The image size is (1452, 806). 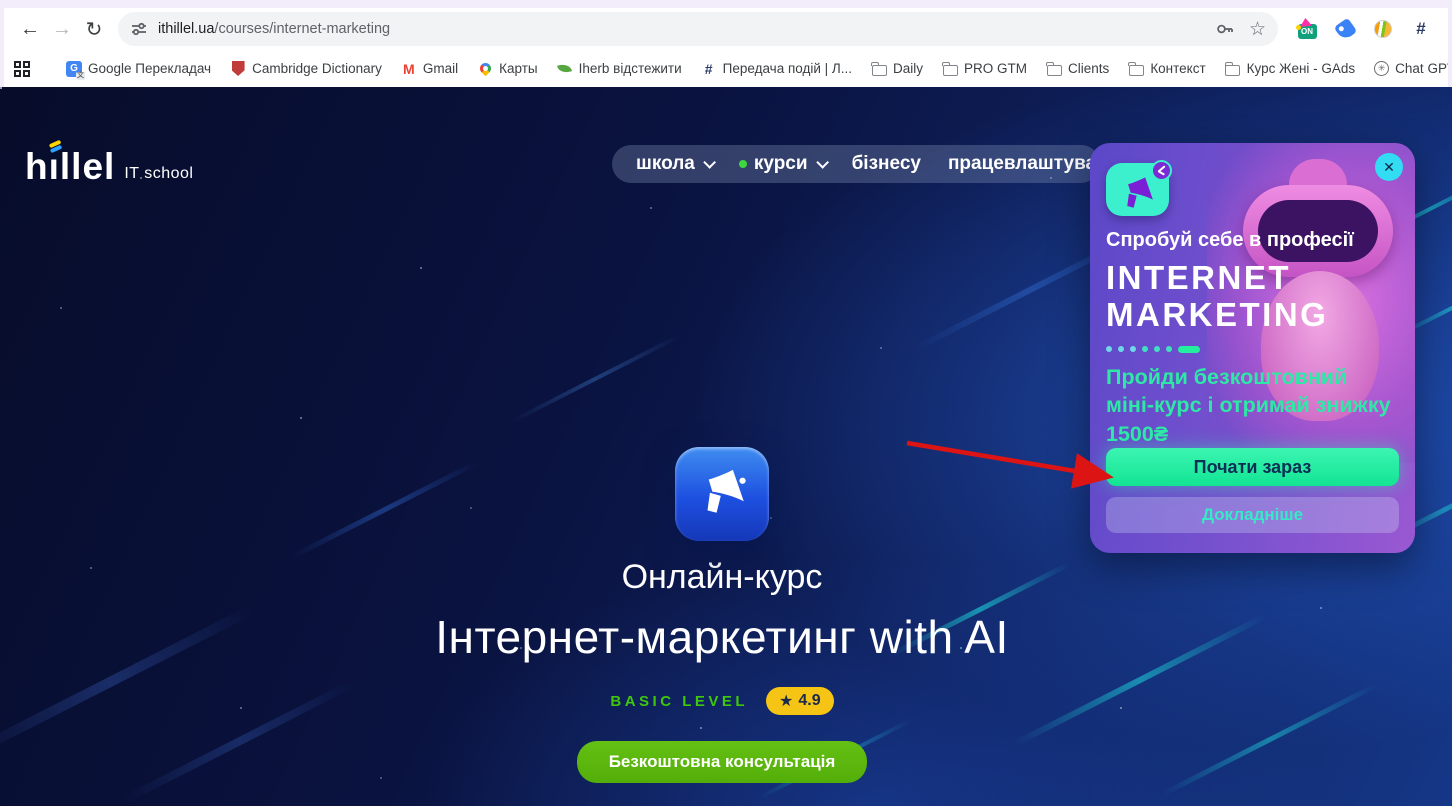 What do you see at coordinates (94, 29) in the screenshot?
I see `reload-button: ↻` at bounding box center [94, 29].